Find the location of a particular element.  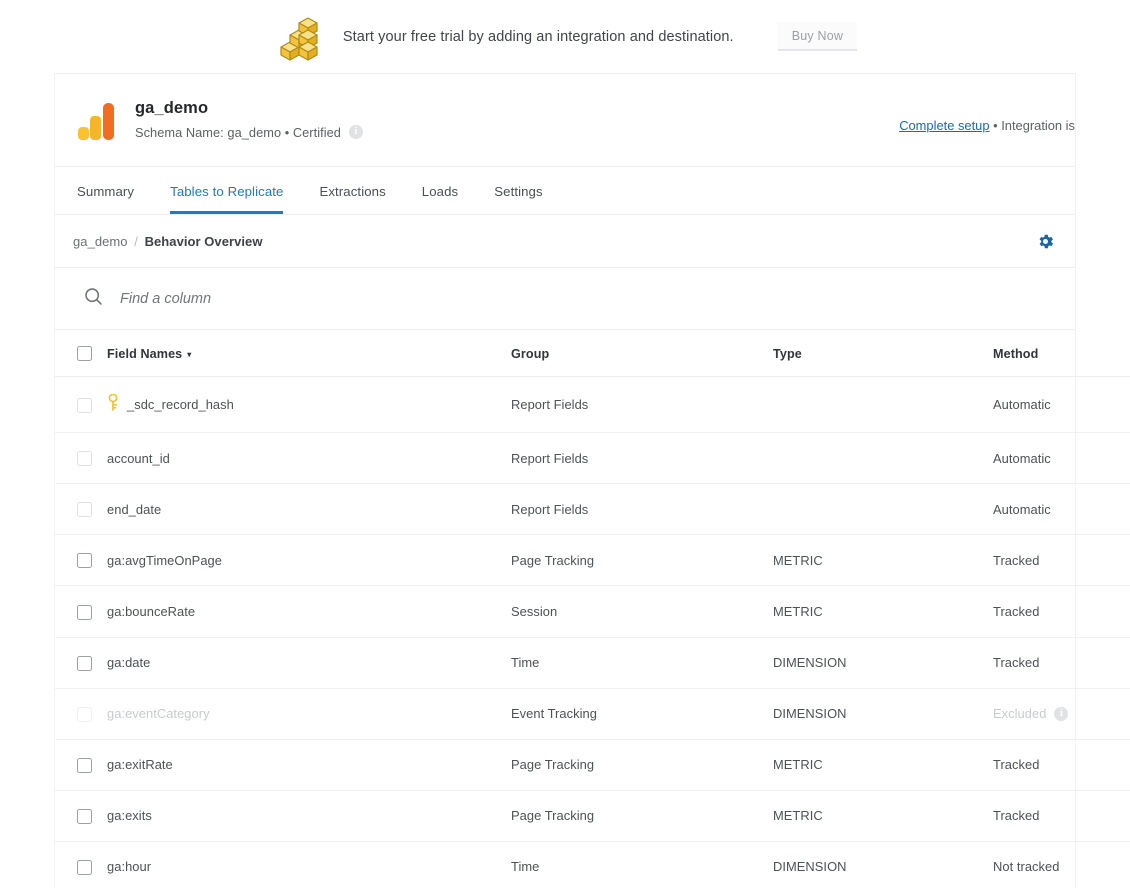

table-row: end_date Report Fields Automatic is located at coordinates (592, 509).